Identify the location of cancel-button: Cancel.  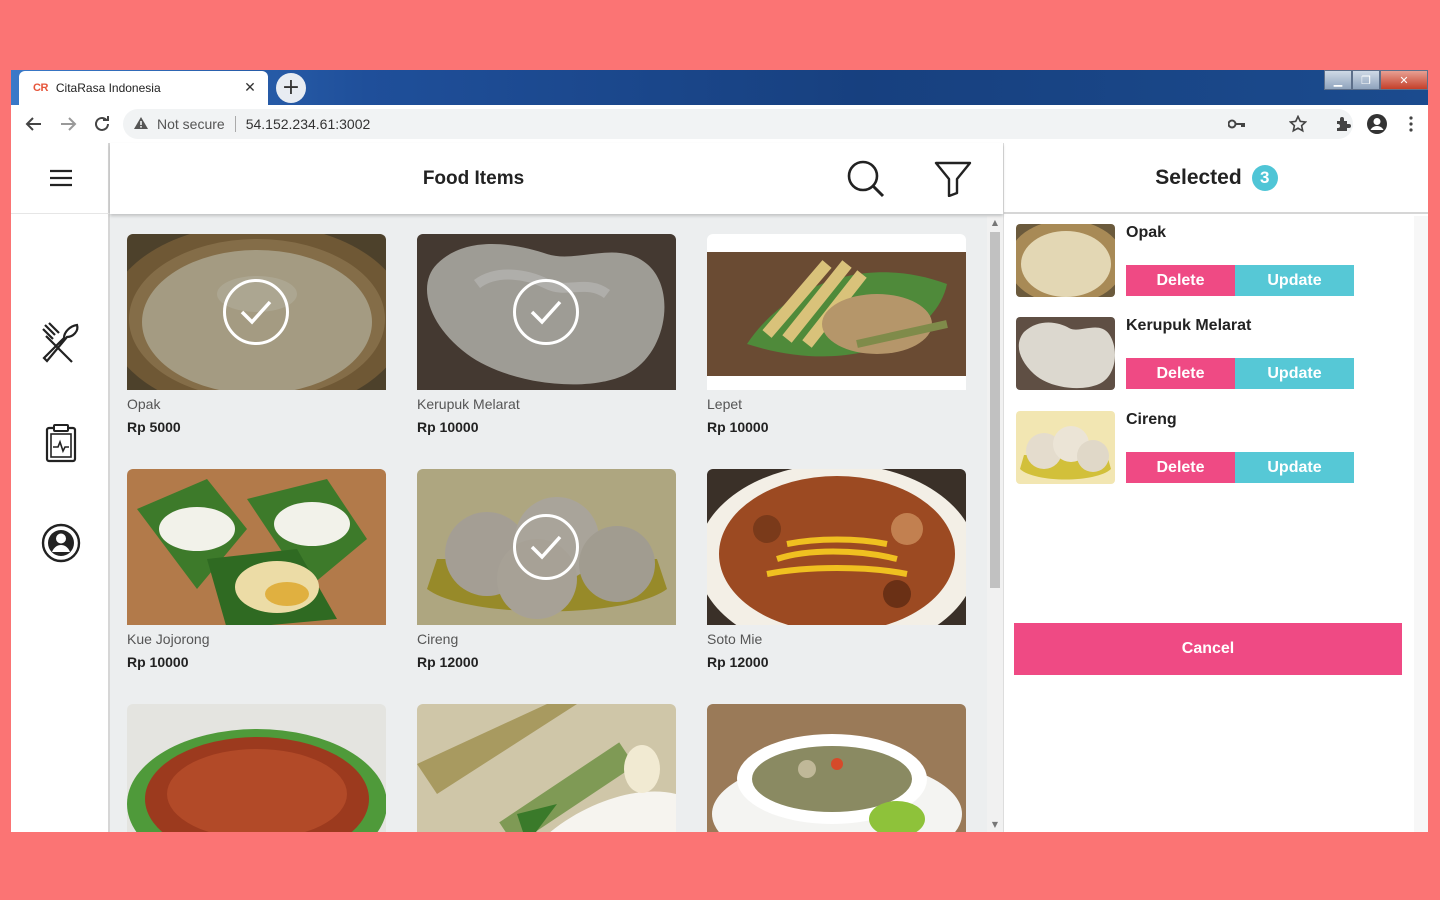
(1208, 649).